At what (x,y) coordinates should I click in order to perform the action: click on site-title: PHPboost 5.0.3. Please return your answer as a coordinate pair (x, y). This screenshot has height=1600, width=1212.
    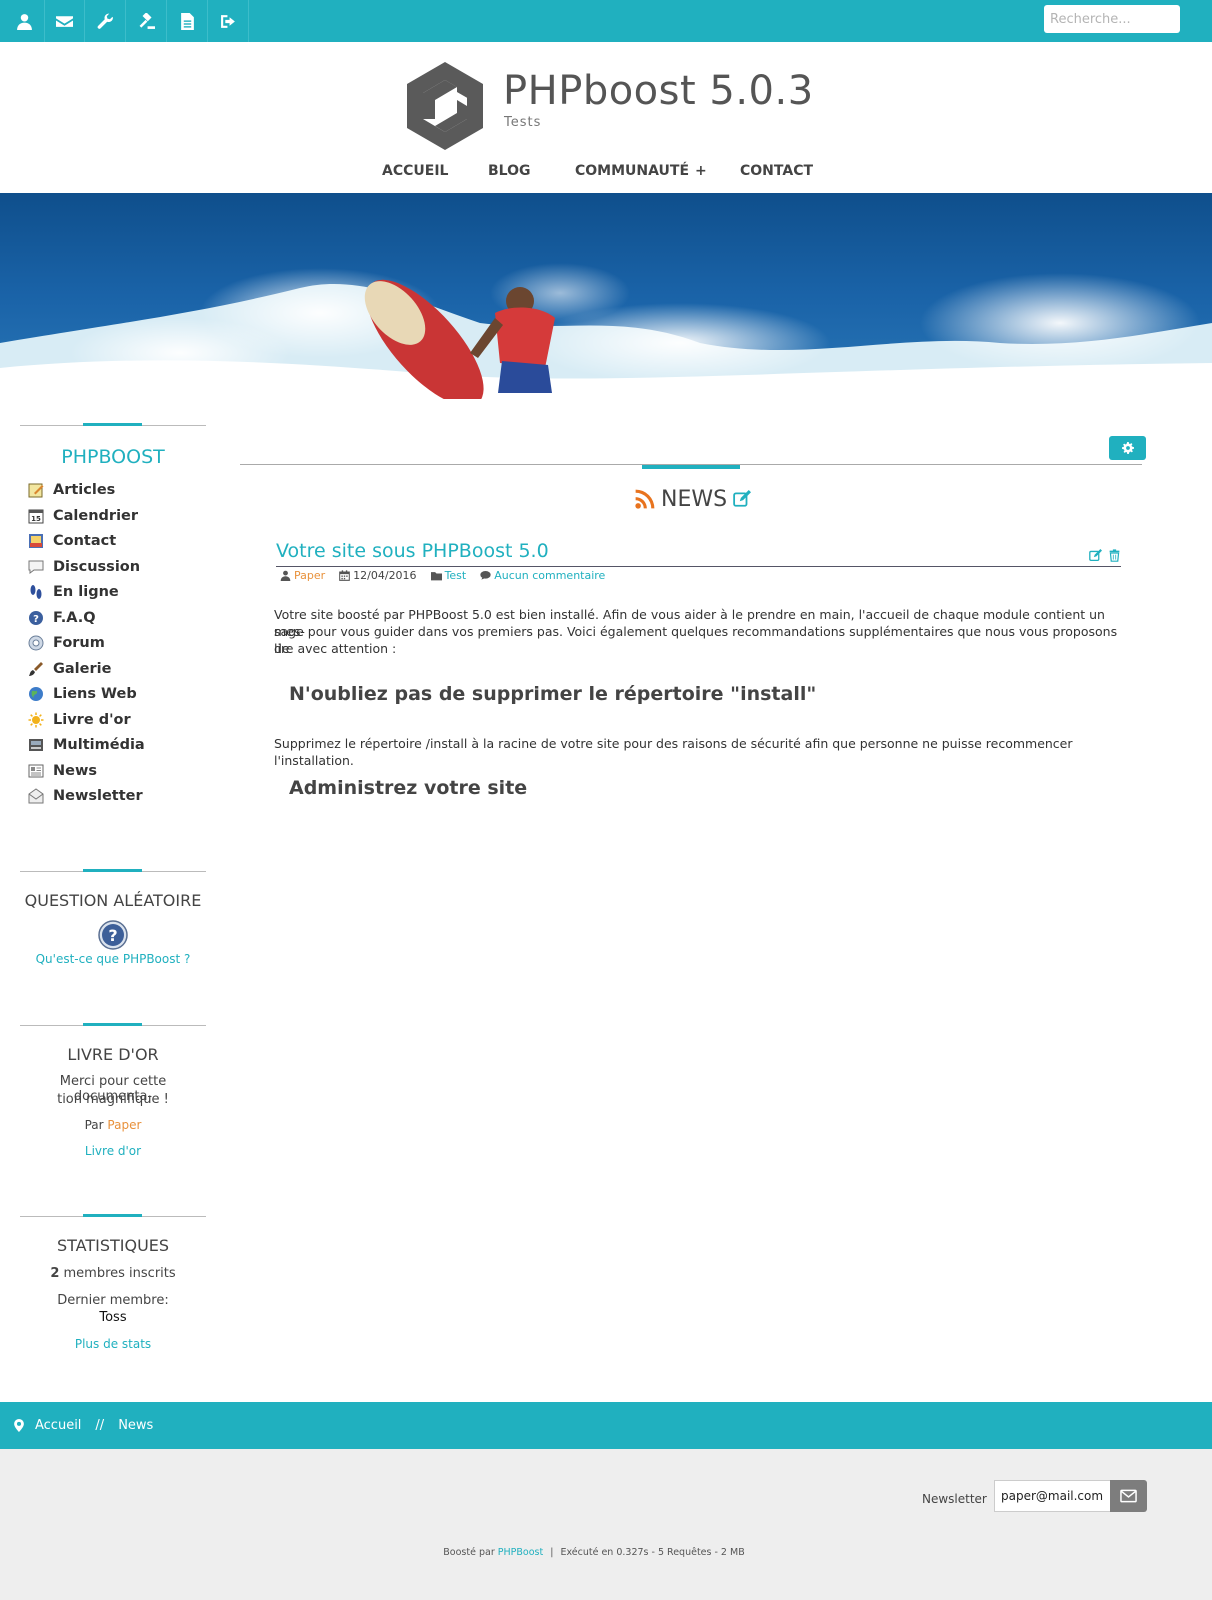
    Looking at the image, I should click on (658, 91).